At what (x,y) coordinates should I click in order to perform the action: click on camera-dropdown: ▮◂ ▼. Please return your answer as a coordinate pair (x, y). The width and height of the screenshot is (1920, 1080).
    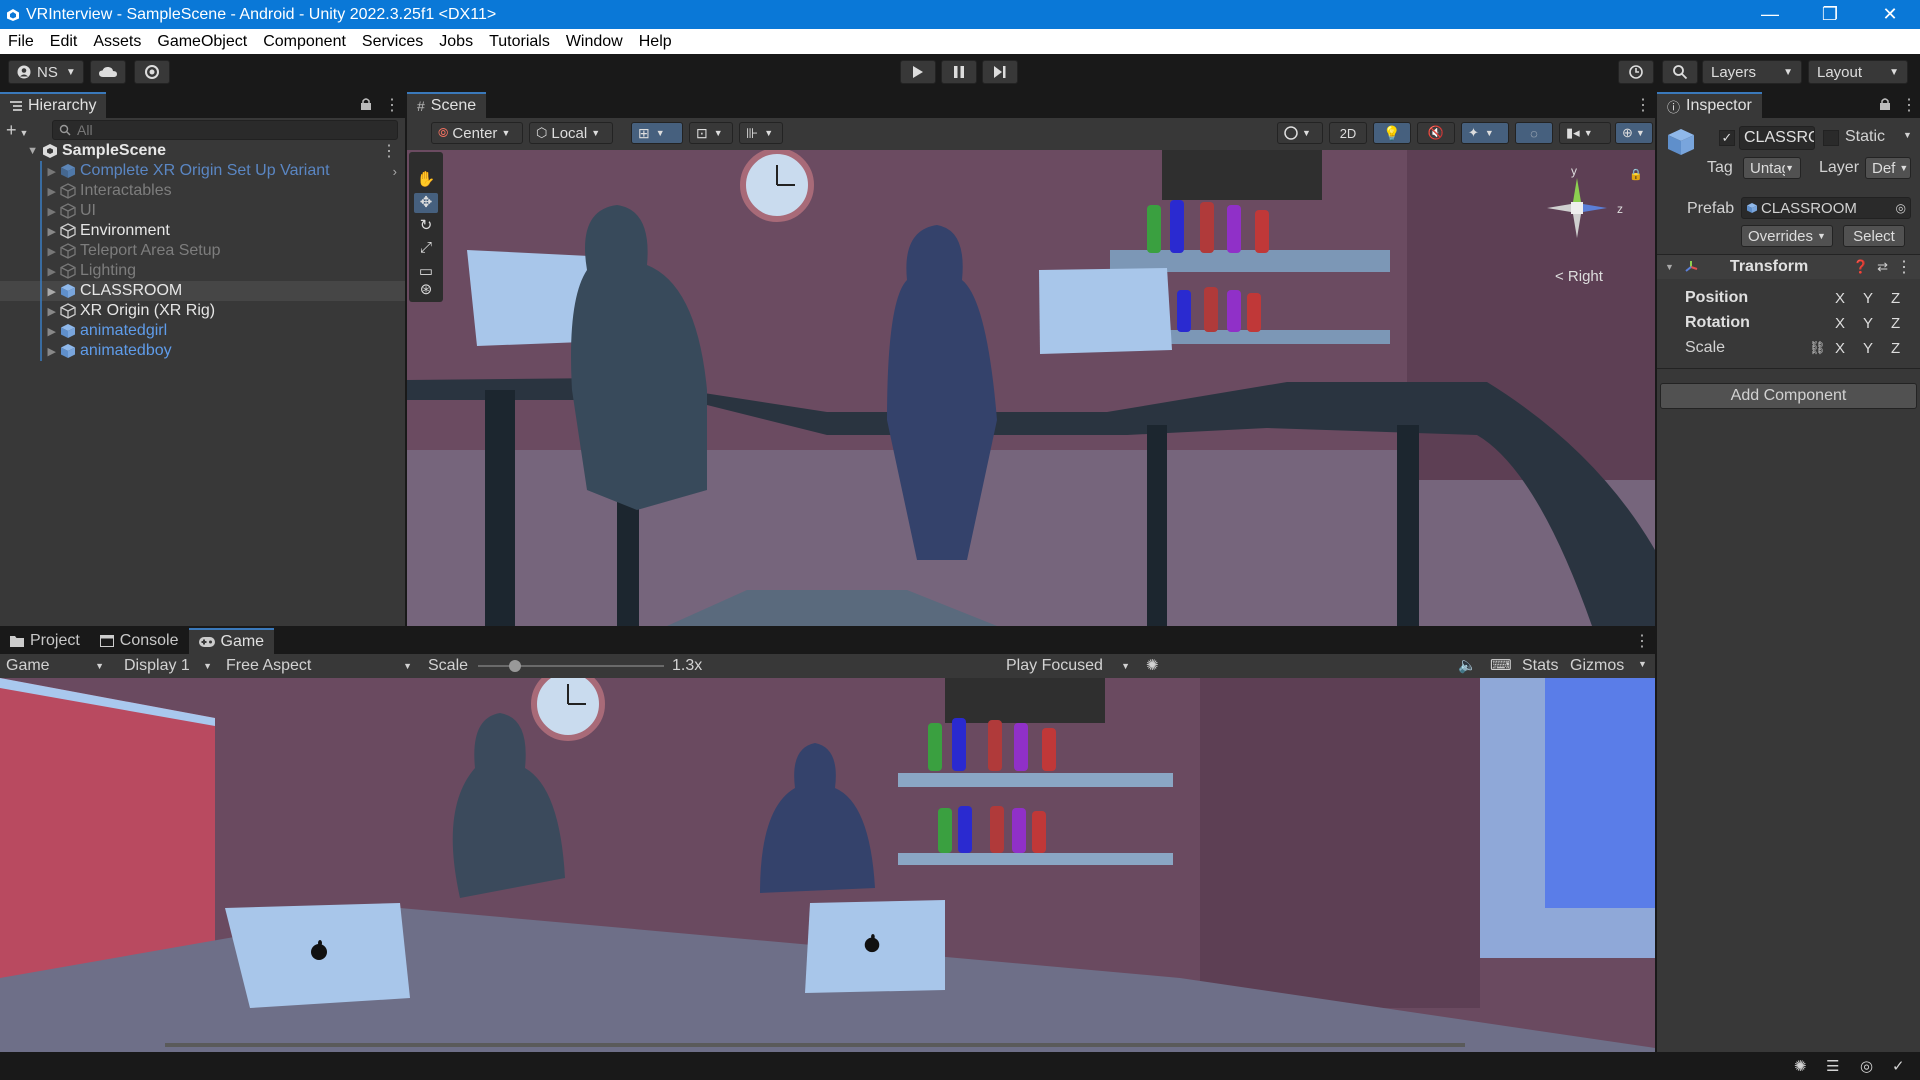
    Looking at the image, I should click on (1585, 133).